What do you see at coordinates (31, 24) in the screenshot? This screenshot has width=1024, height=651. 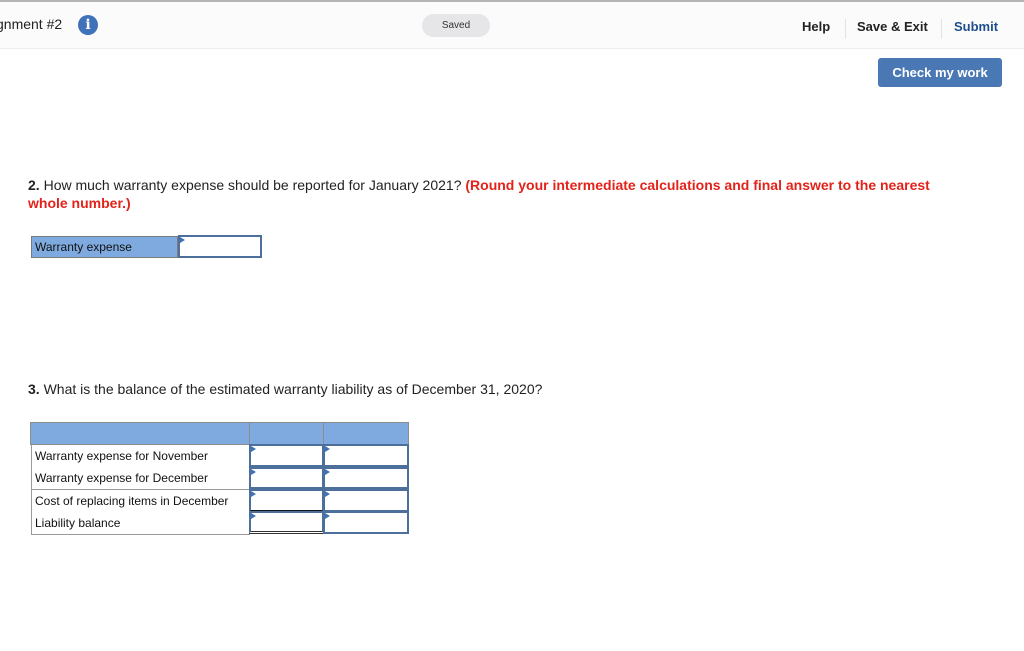 I see `assignment-title: gnment #2` at bounding box center [31, 24].